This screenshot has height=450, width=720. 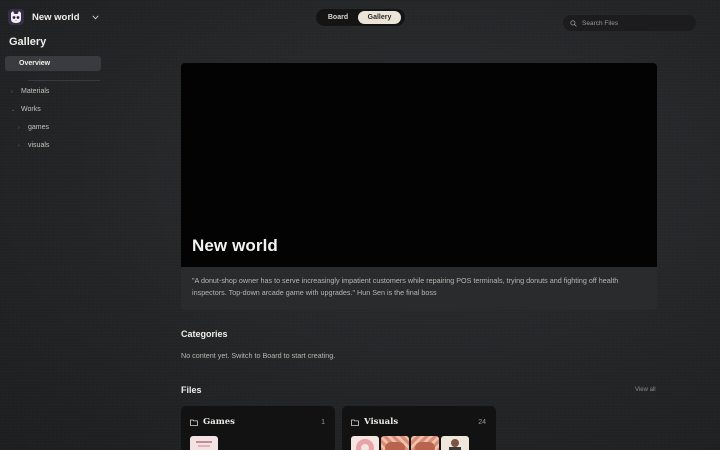 What do you see at coordinates (13, 110) in the screenshot?
I see `chevron-down-icon: ⌄` at bounding box center [13, 110].